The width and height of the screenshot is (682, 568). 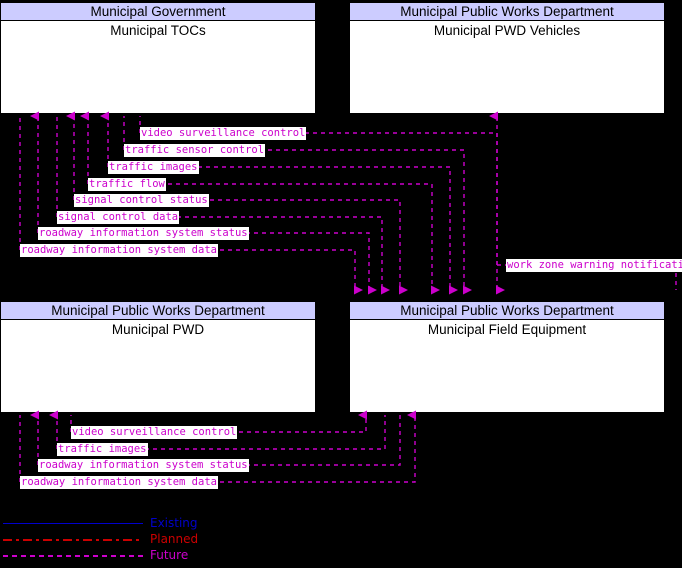 What do you see at coordinates (73, 540) in the screenshot?
I see `legend-line-planned` at bounding box center [73, 540].